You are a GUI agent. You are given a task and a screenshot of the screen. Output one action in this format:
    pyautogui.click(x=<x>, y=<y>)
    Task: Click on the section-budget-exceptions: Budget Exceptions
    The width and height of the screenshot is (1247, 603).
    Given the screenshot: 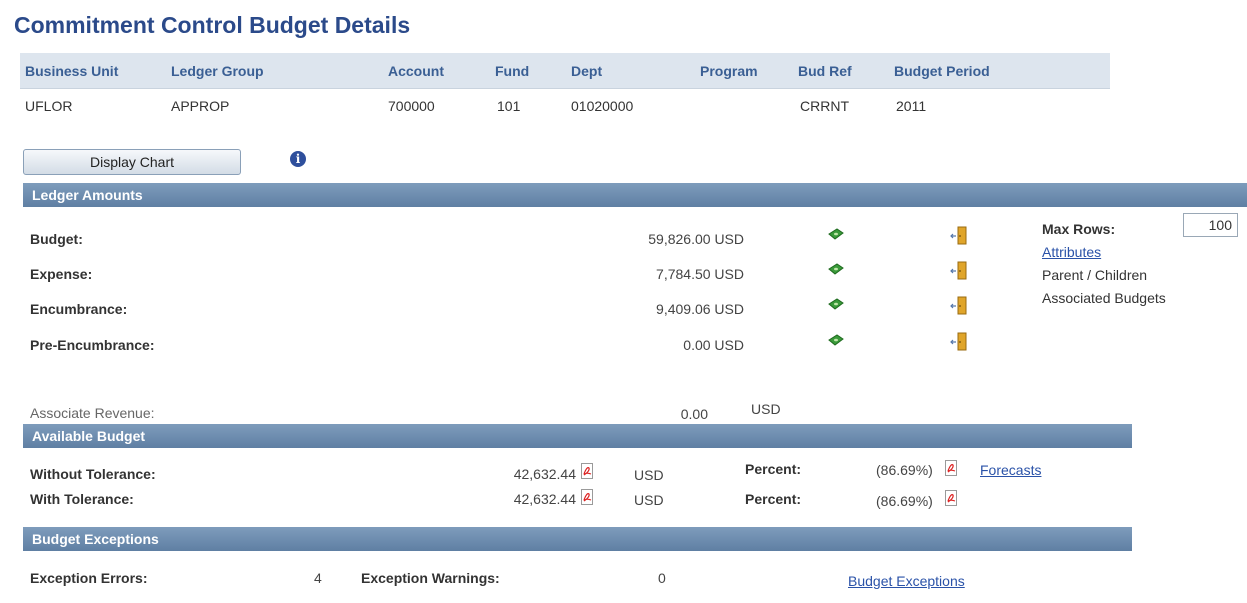 What is the action you would take?
    pyautogui.click(x=577, y=539)
    